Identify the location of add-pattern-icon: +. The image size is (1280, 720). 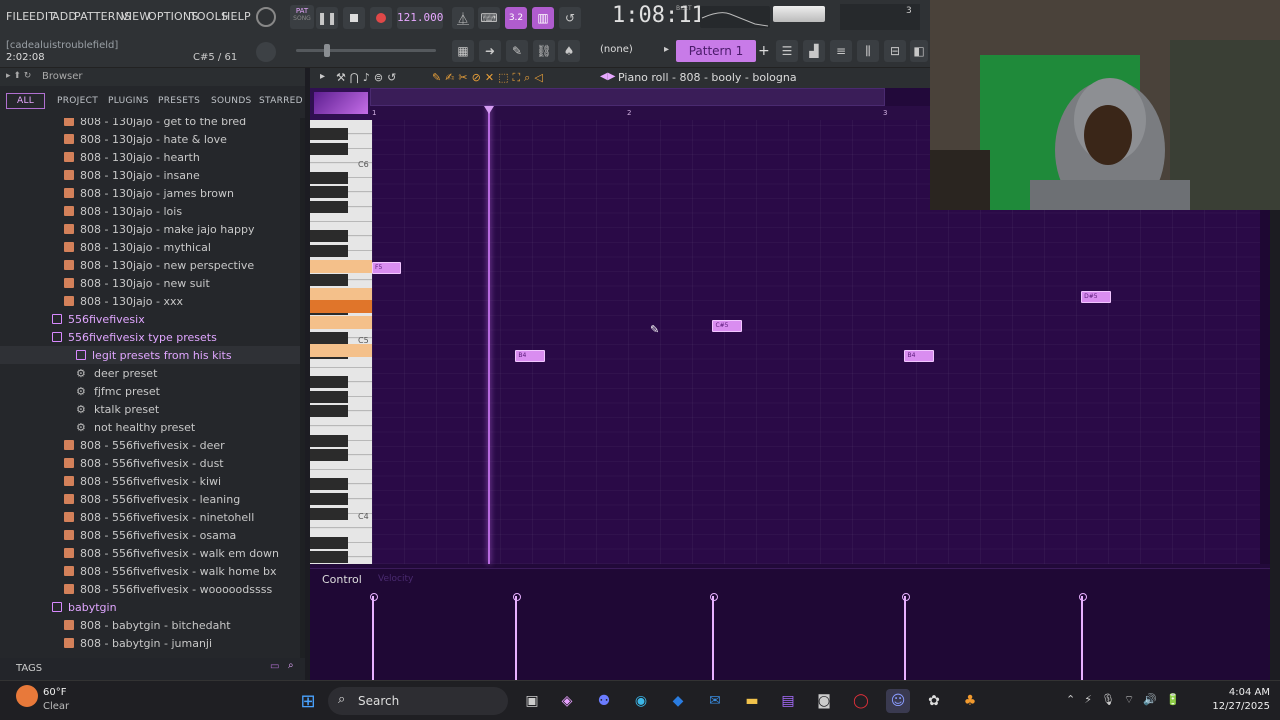
(764, 51).